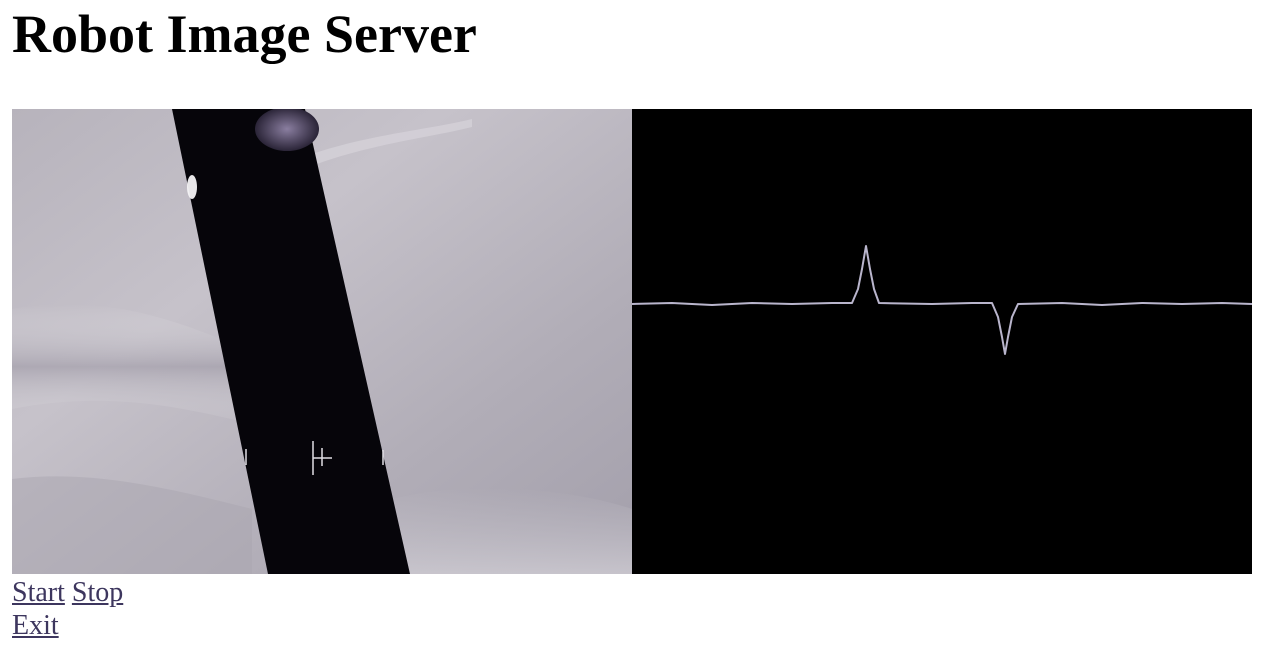 The image size is (1262, 649). I want to click on link-bar: Start Stop Exit, so click(67, 609).